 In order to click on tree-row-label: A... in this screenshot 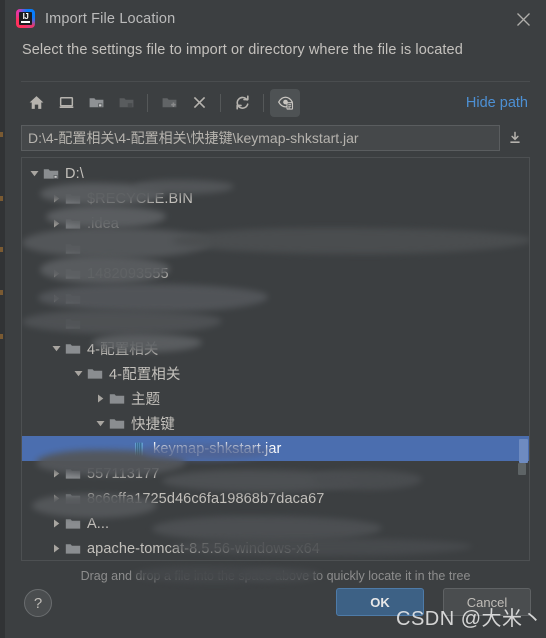, I will do `click(98, 523)`.